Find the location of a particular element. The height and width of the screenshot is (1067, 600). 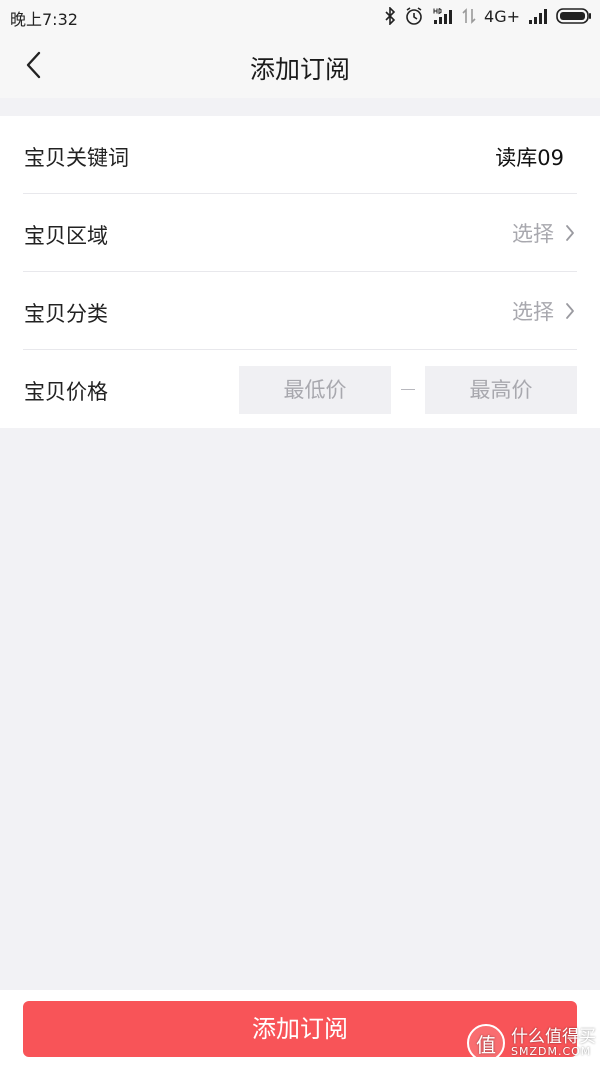

status-icons: 4G+ is located at coordinates (488, 16).